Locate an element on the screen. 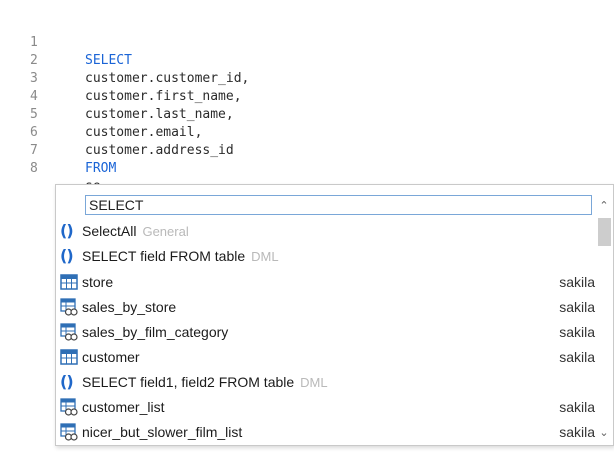 The width and height of the screenshot is (614, 452). suggestion-item: customer_list sakila is located at coordinates (326, 407).